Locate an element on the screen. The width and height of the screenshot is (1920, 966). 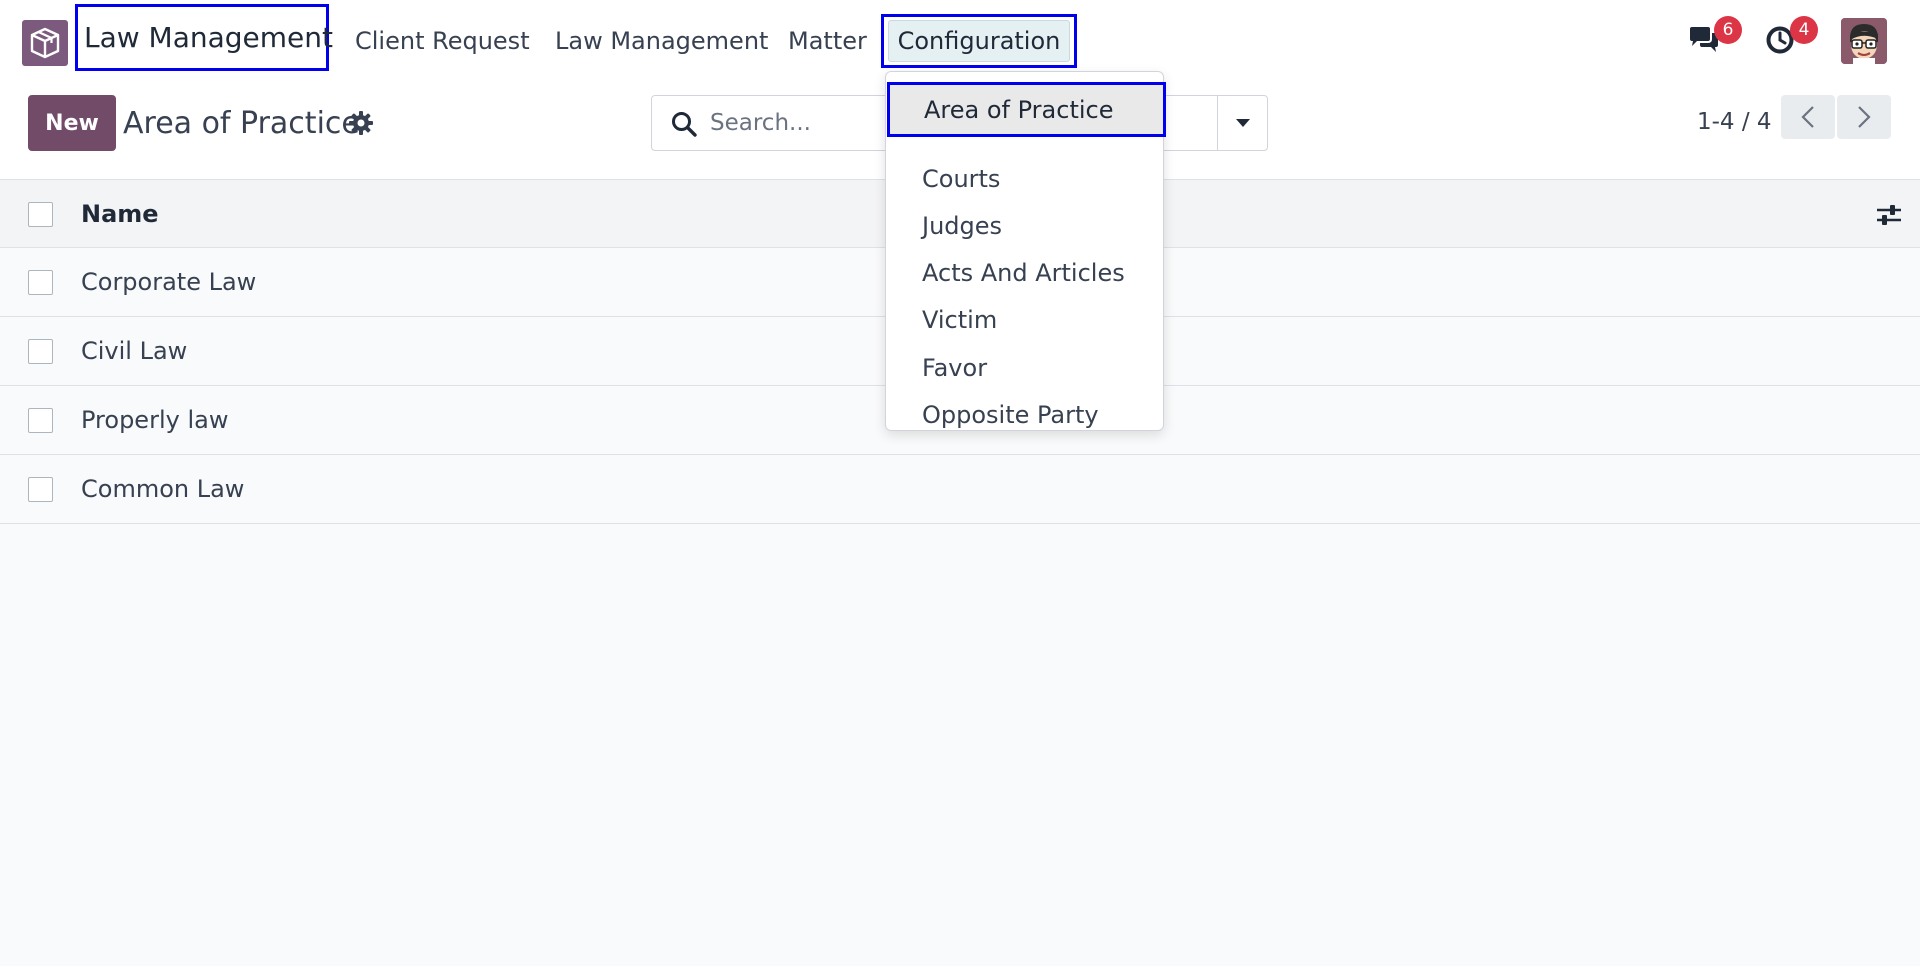
box-logo-icon is located at coordinates (45, 43).